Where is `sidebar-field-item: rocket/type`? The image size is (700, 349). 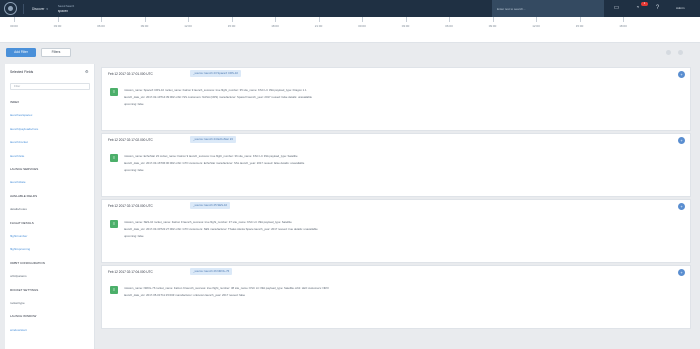 sidebar-field-item: rocket/type is located at coordinates (17, 303).